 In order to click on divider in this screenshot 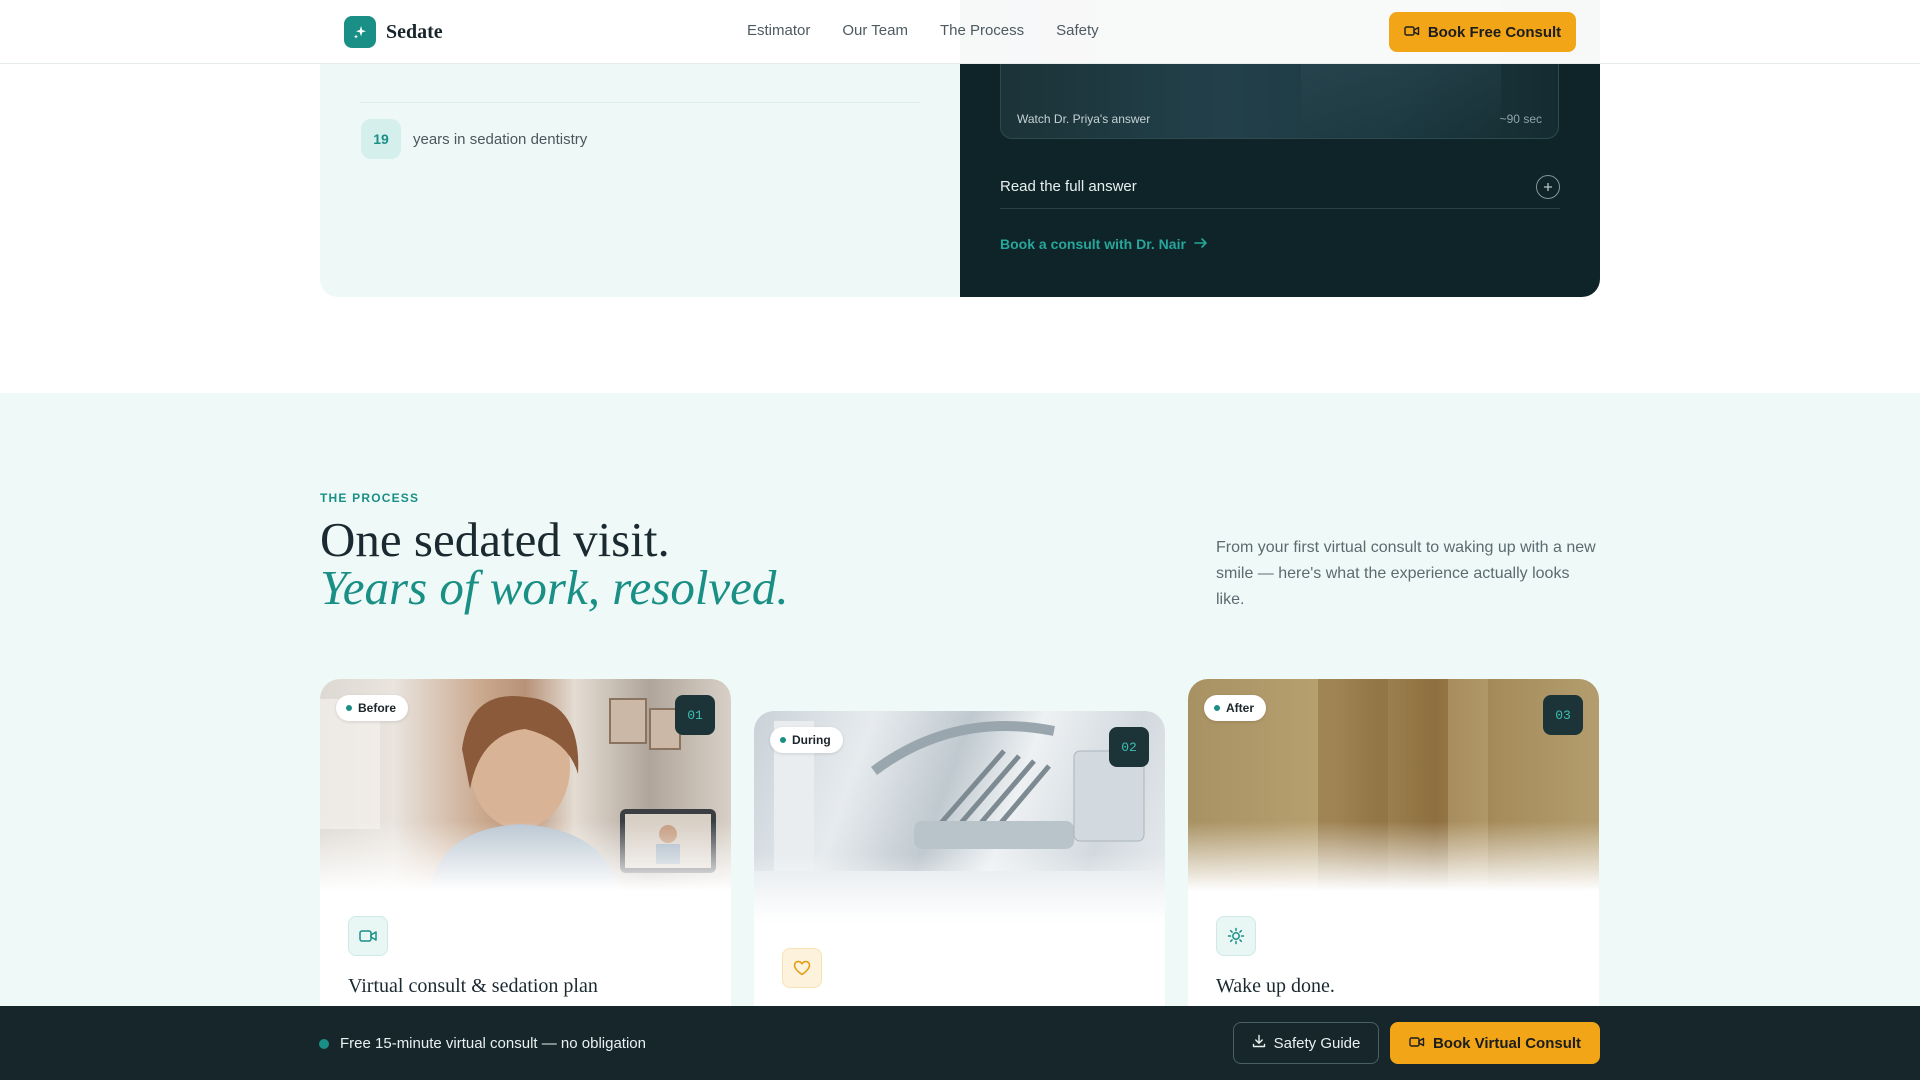, I will do `click(640, 102)`.